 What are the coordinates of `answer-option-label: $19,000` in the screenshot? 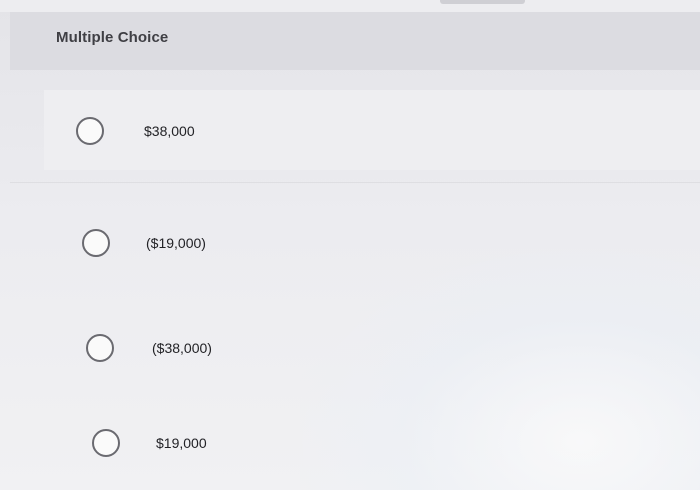 It's located at (181, 443).